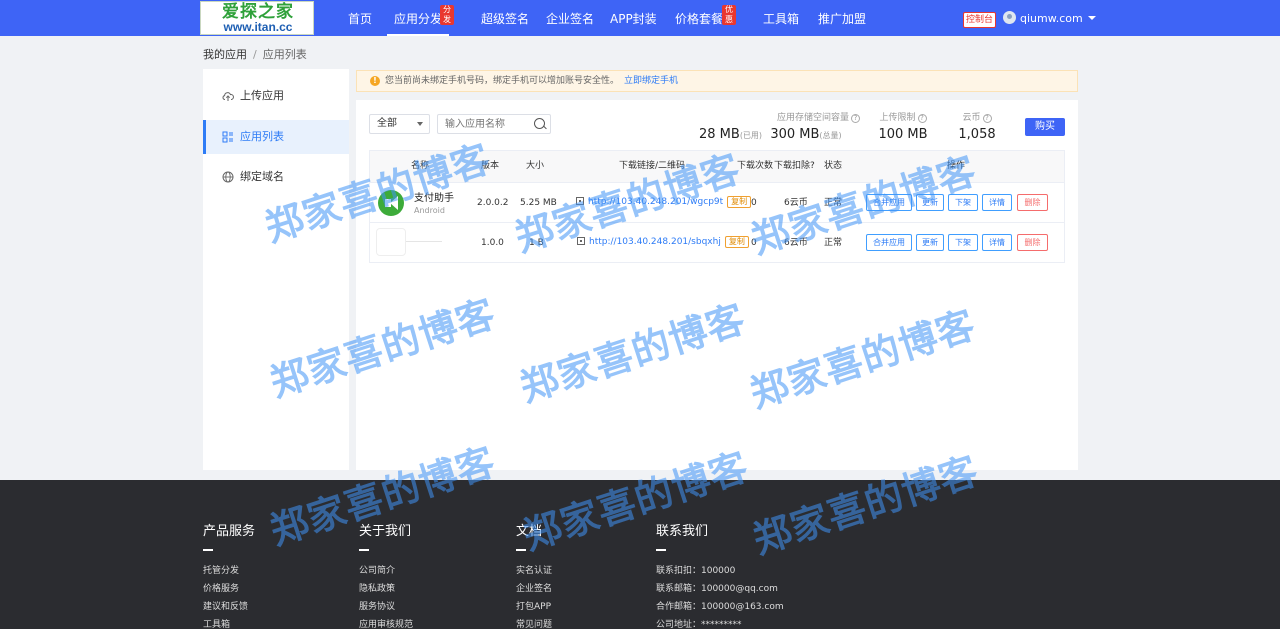 Image resolution: width=1280 pixels, height=629 pixels. What do you see at coordinates (699, 624) in the screenshot?
I see `company-address: 公司地址：*********` at bounding box center [699, 624].